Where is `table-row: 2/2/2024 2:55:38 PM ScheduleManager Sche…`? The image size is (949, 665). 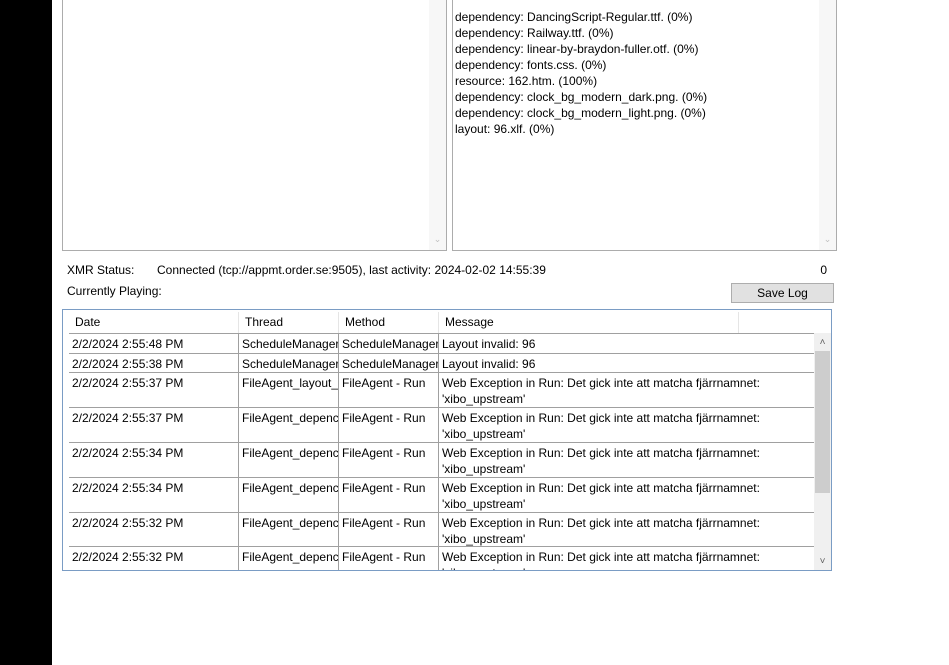 table-row: 2/2/2024 2:55:38 PM ScheduleManager Sche… is located at coordinates (443, 362).